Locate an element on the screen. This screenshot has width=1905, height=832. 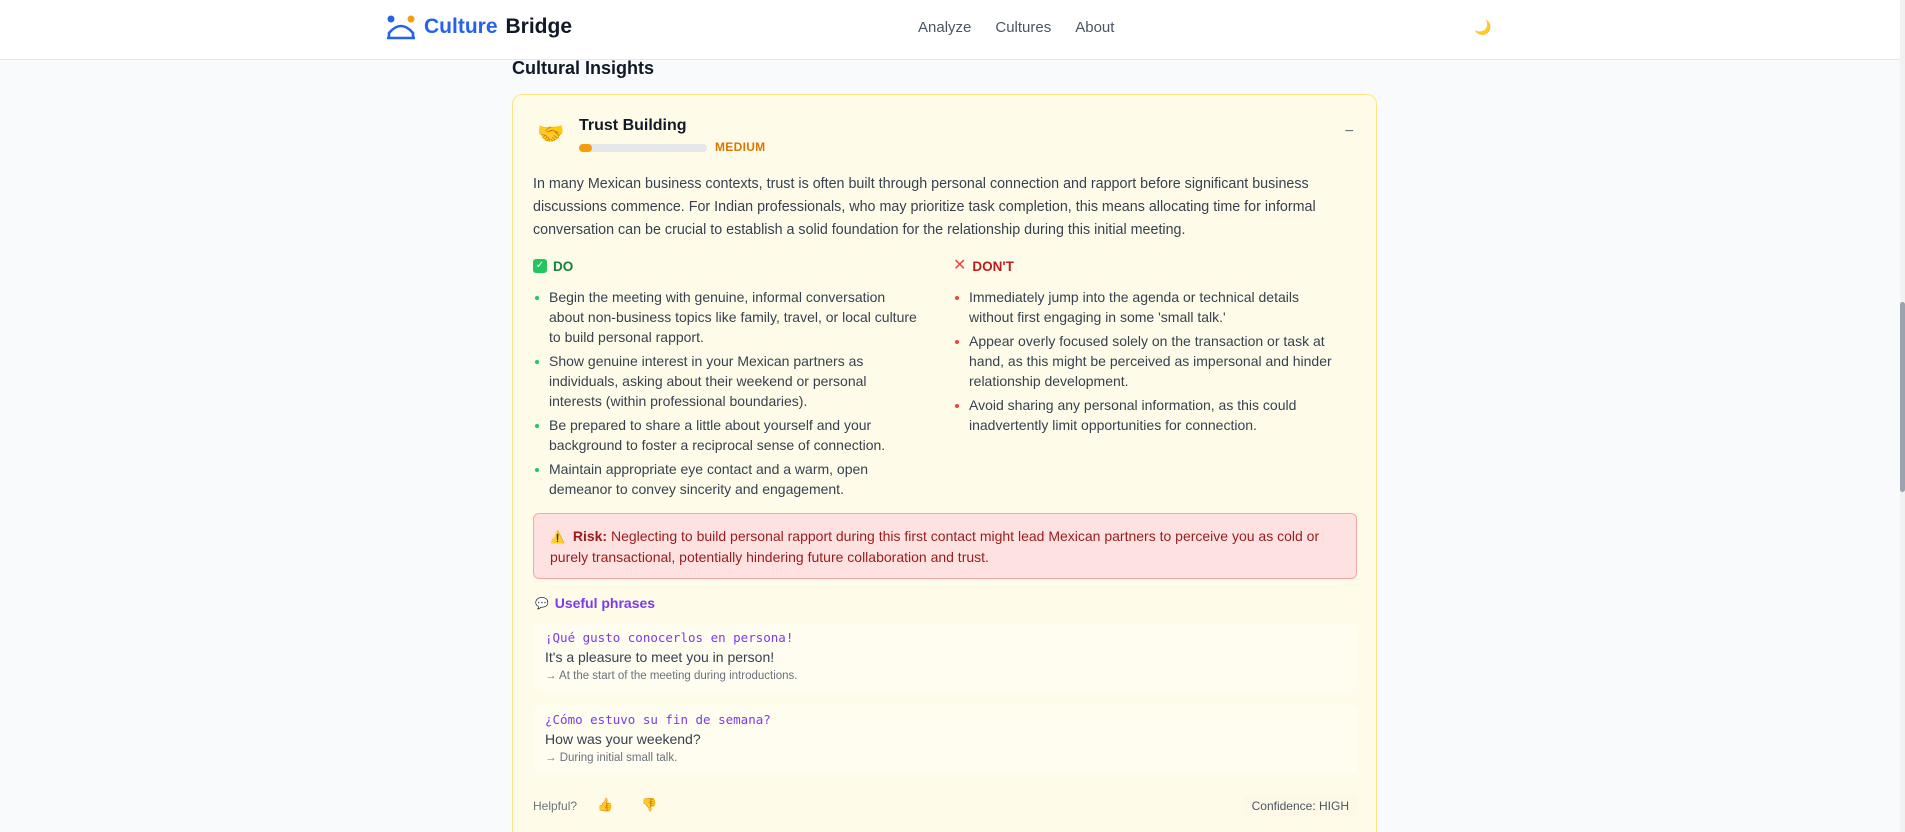
cross-icon: ✕ is located at coordinates (960, 265).